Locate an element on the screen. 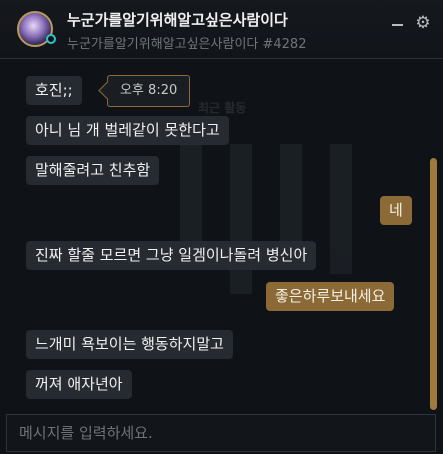  gear-icon: ⚙ is located at coordinates (423, 23).